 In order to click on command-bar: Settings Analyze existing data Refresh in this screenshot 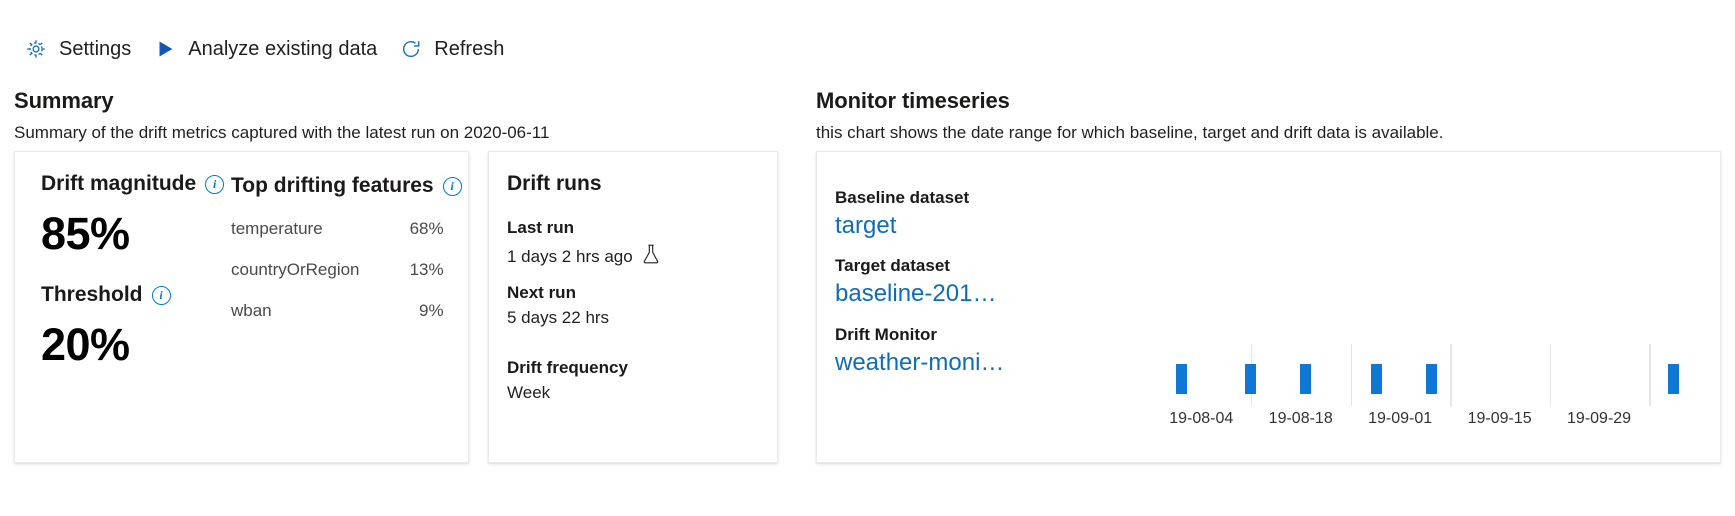, I will do `click(260, 49)`.